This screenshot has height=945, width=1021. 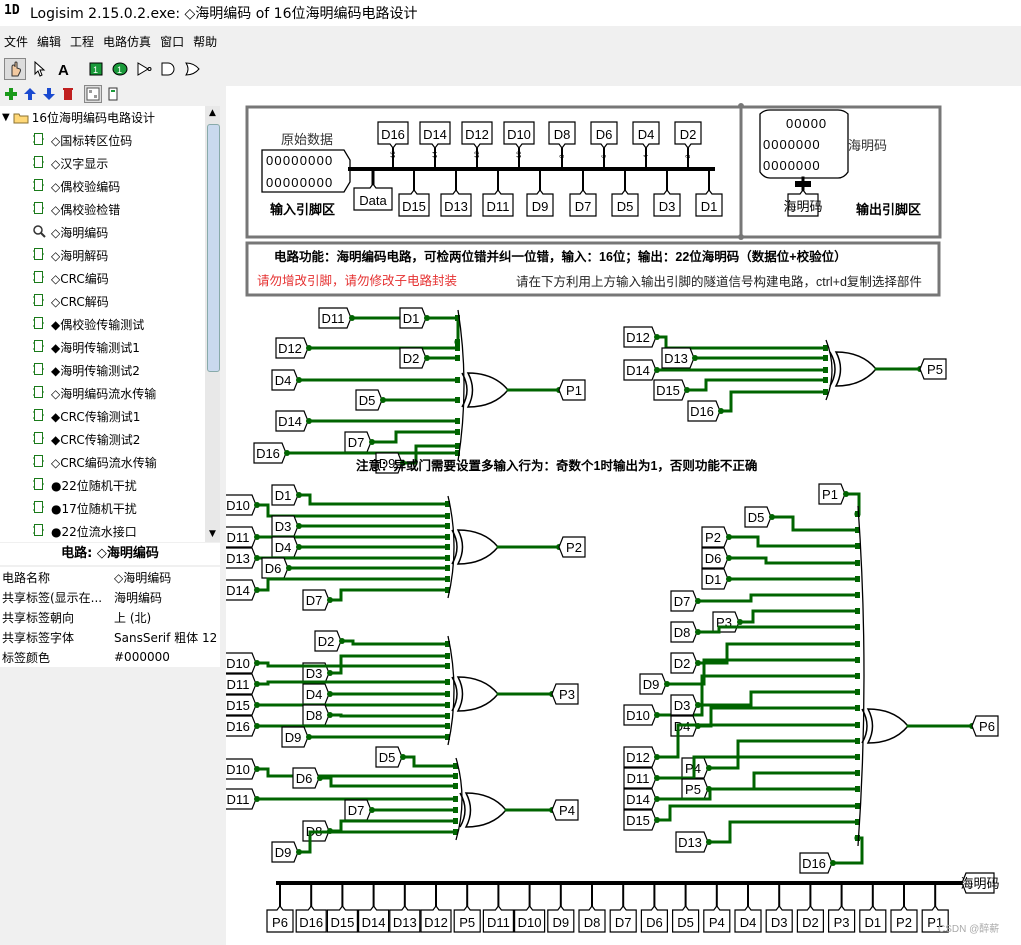 I want to click on property-value: SansSerif 粗体 12, so click(x=167, y=637).